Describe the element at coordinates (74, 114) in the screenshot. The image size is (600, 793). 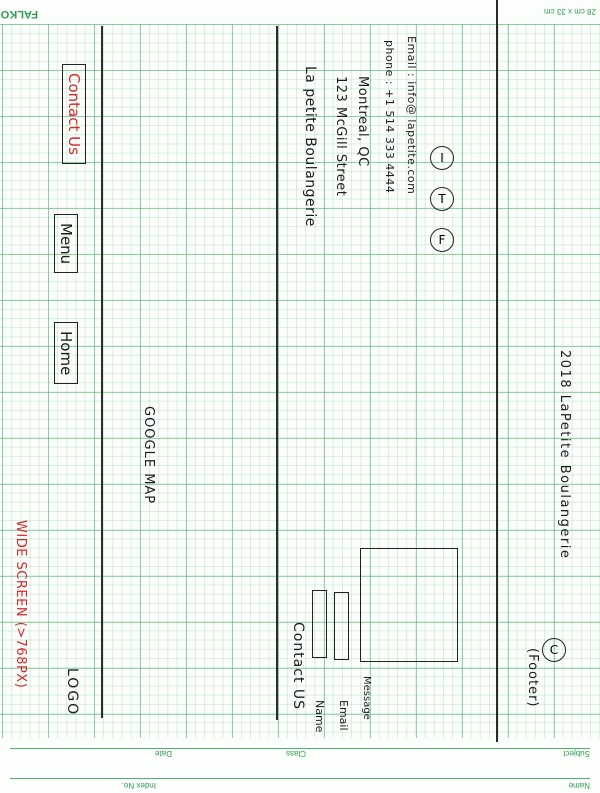
I see `nav-contact-button: Contact Us` at that location.